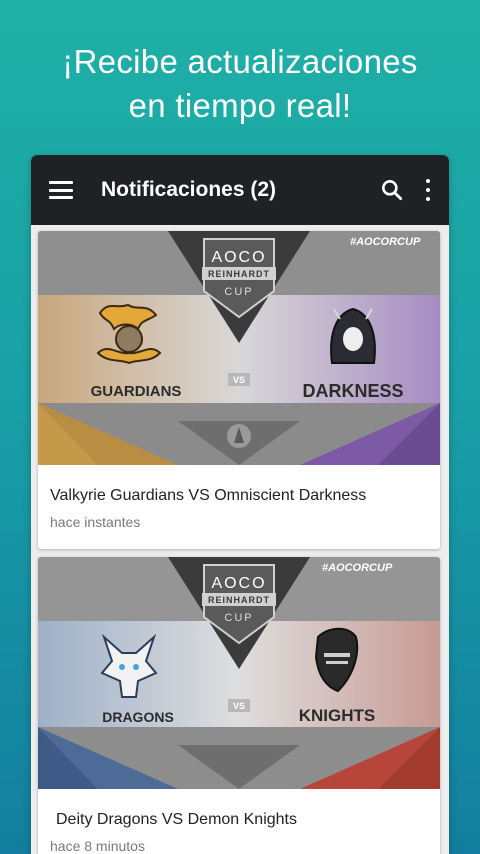 The height and width of the screenshot is (854, 480). Describe the element at coordinates (189, 189) in the screenshot. I see `app-bar-title: Notificaciones (2)` at that location.